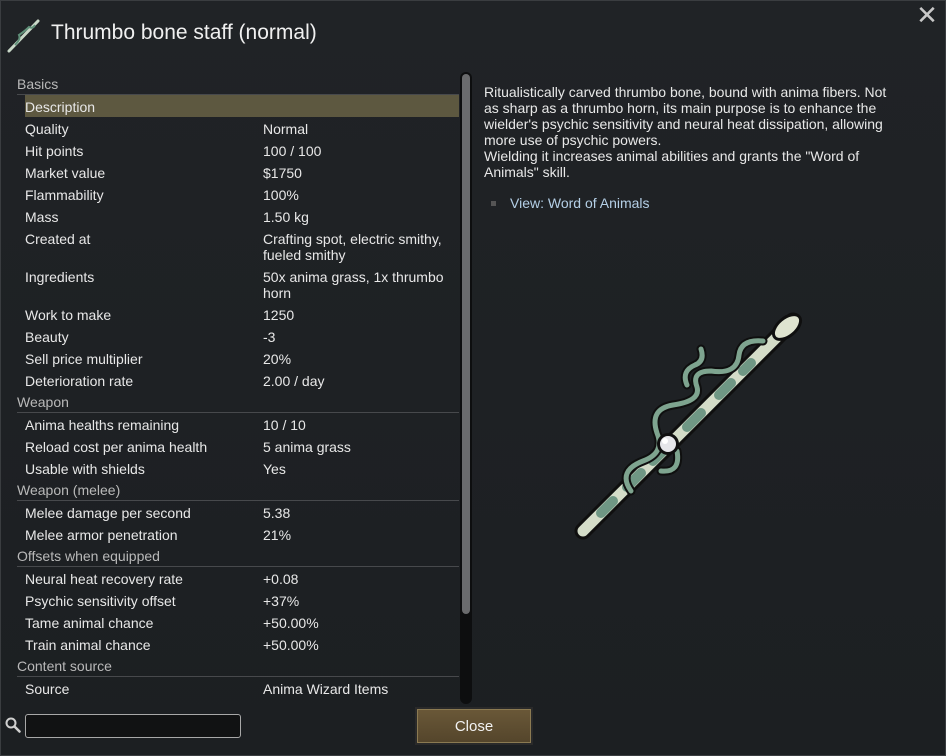 The image size is (946, 756). What do you see at coordinates (242, 600) in the screenshot?
I see `stat-row-psychic-sensitivity: Psychic sensitivity offset +37%` at bounding box center [242, 600].